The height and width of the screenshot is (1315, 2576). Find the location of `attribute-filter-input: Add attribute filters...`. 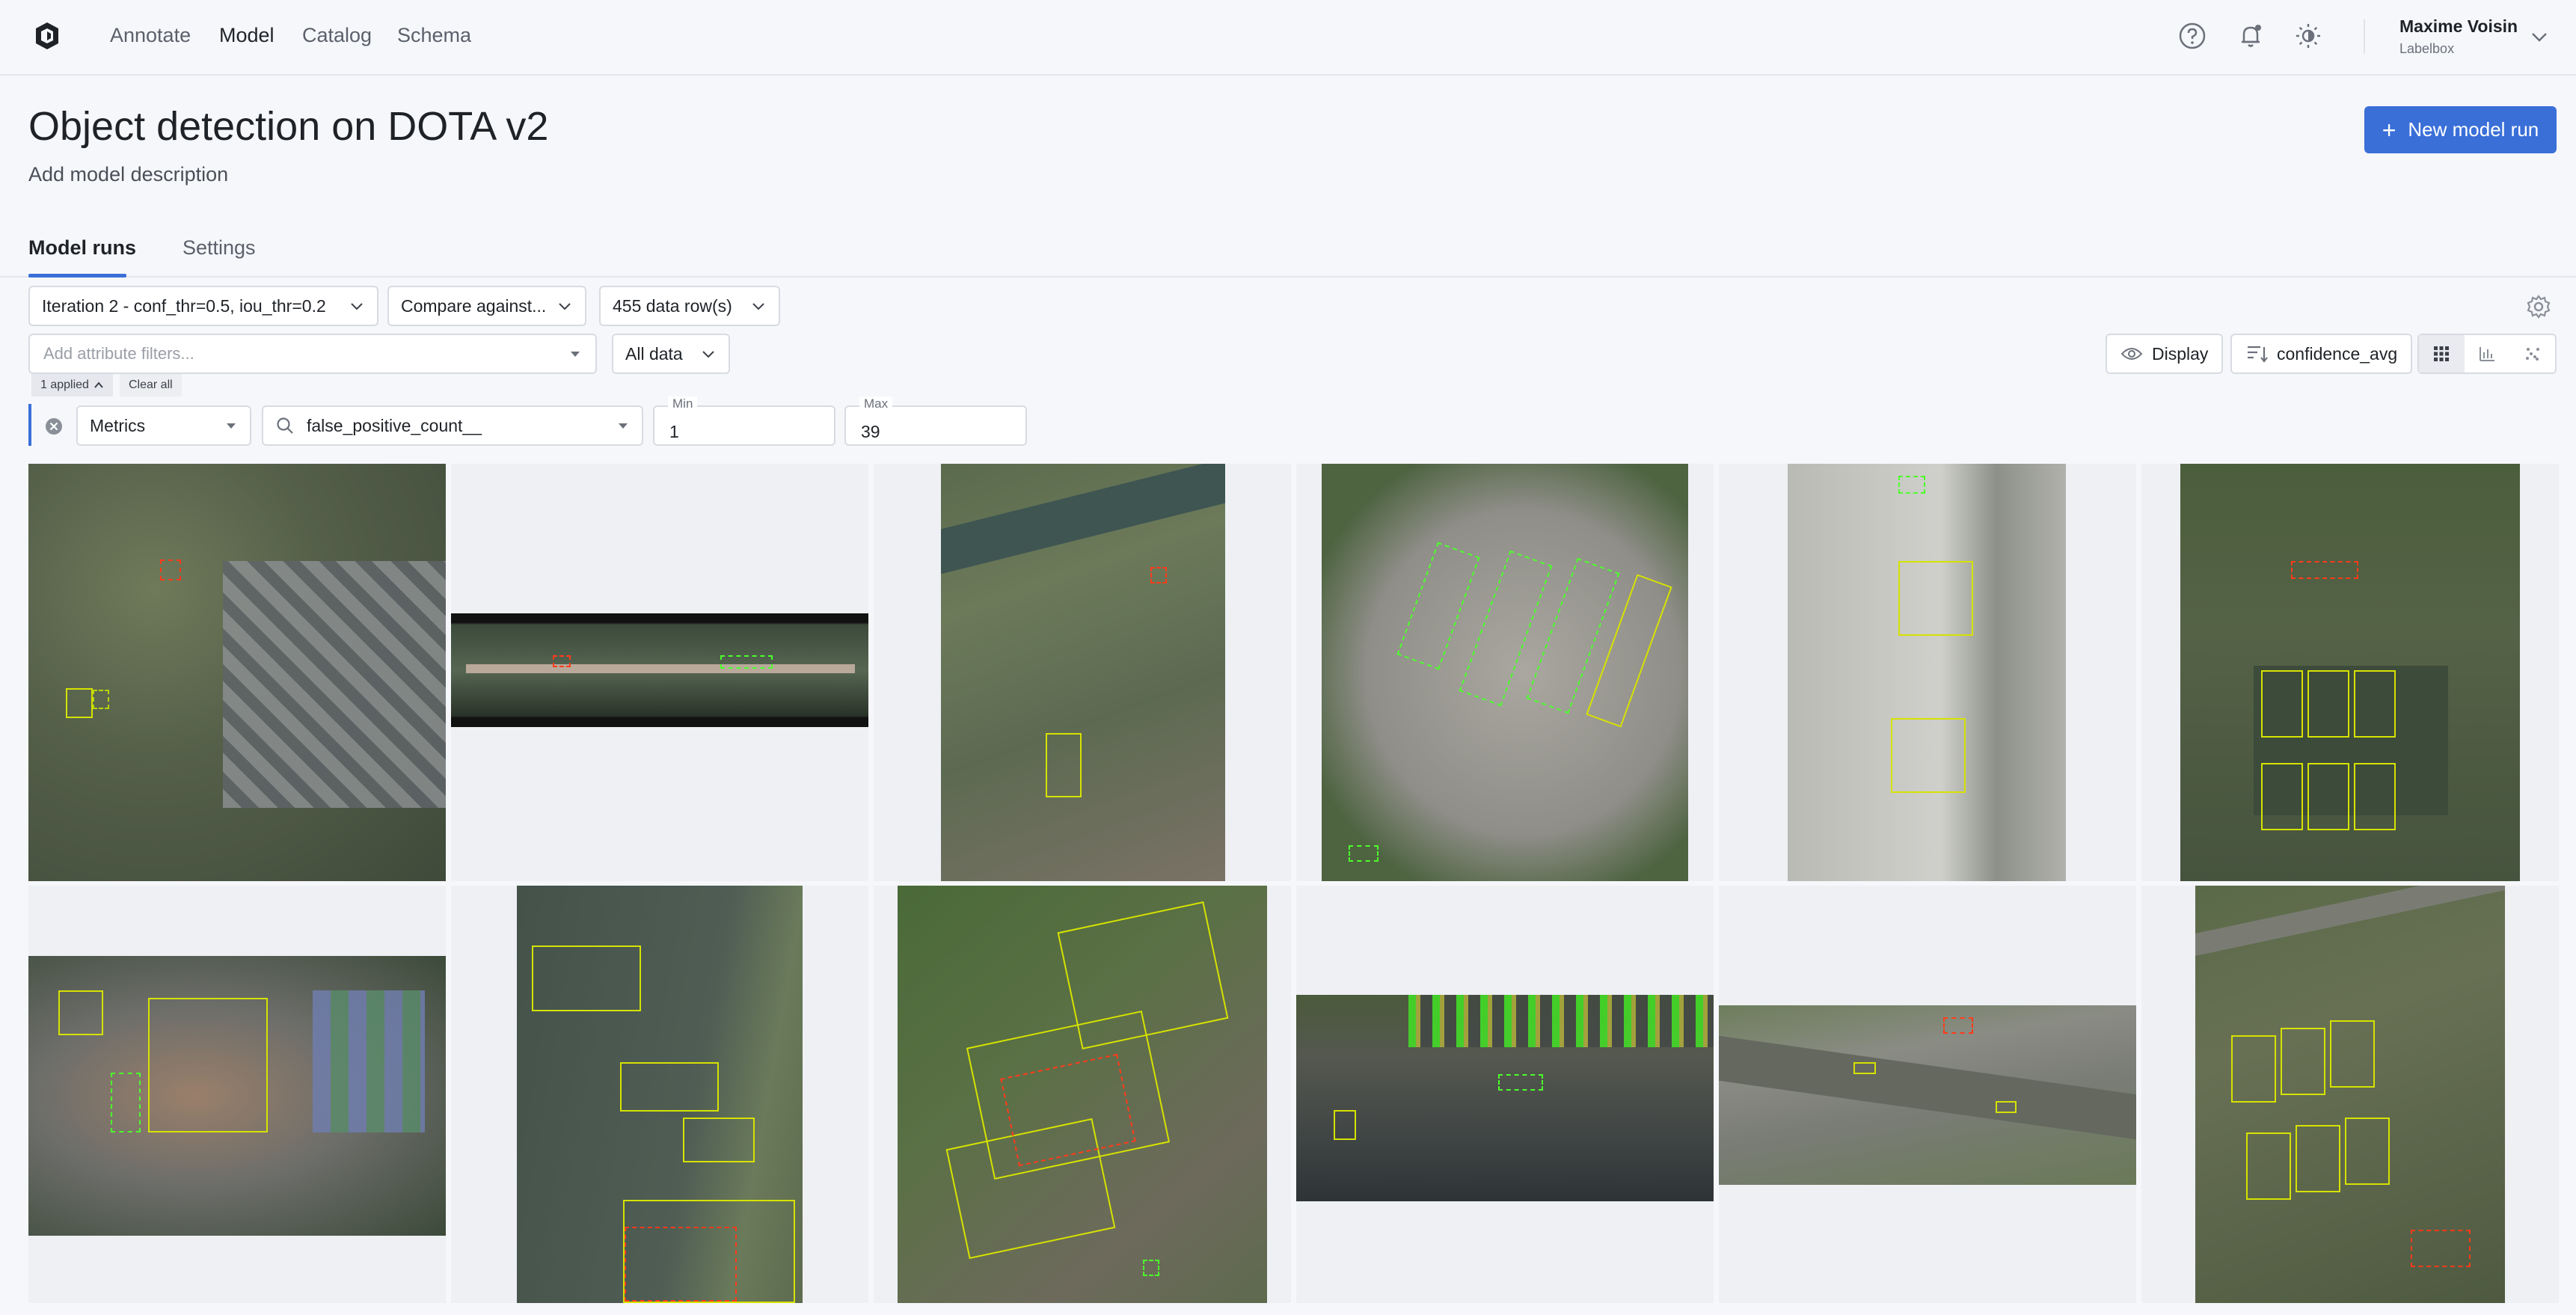

attribute-filter-input: Add attribute filters... is located at coordinates (312, 354).